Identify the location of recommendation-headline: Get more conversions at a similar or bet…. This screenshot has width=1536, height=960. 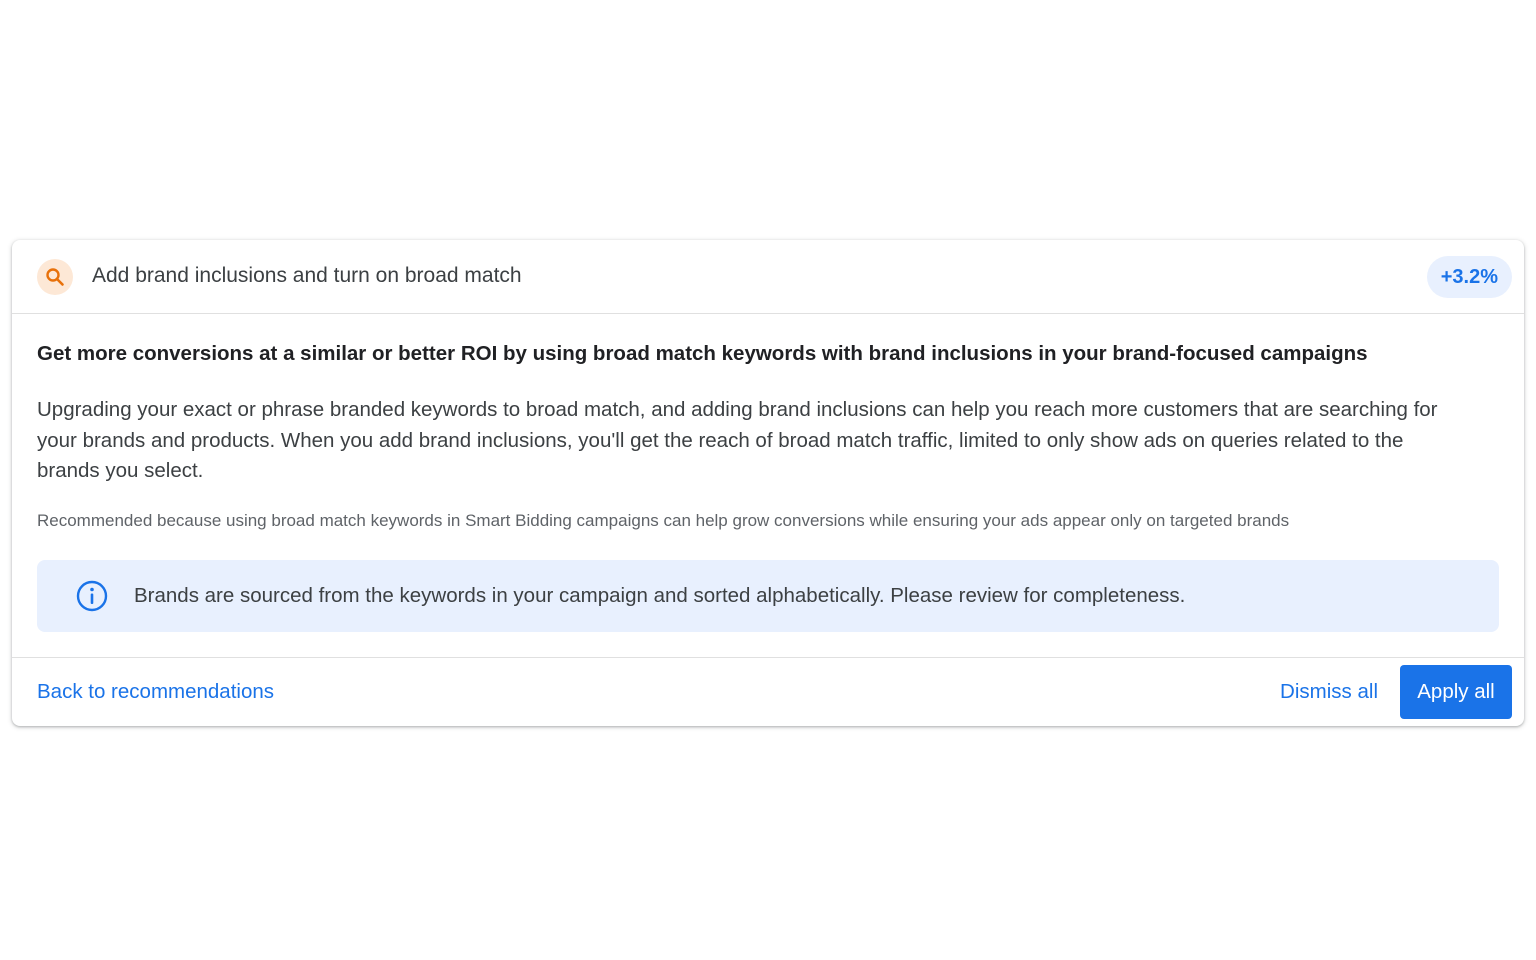
(702, 353).